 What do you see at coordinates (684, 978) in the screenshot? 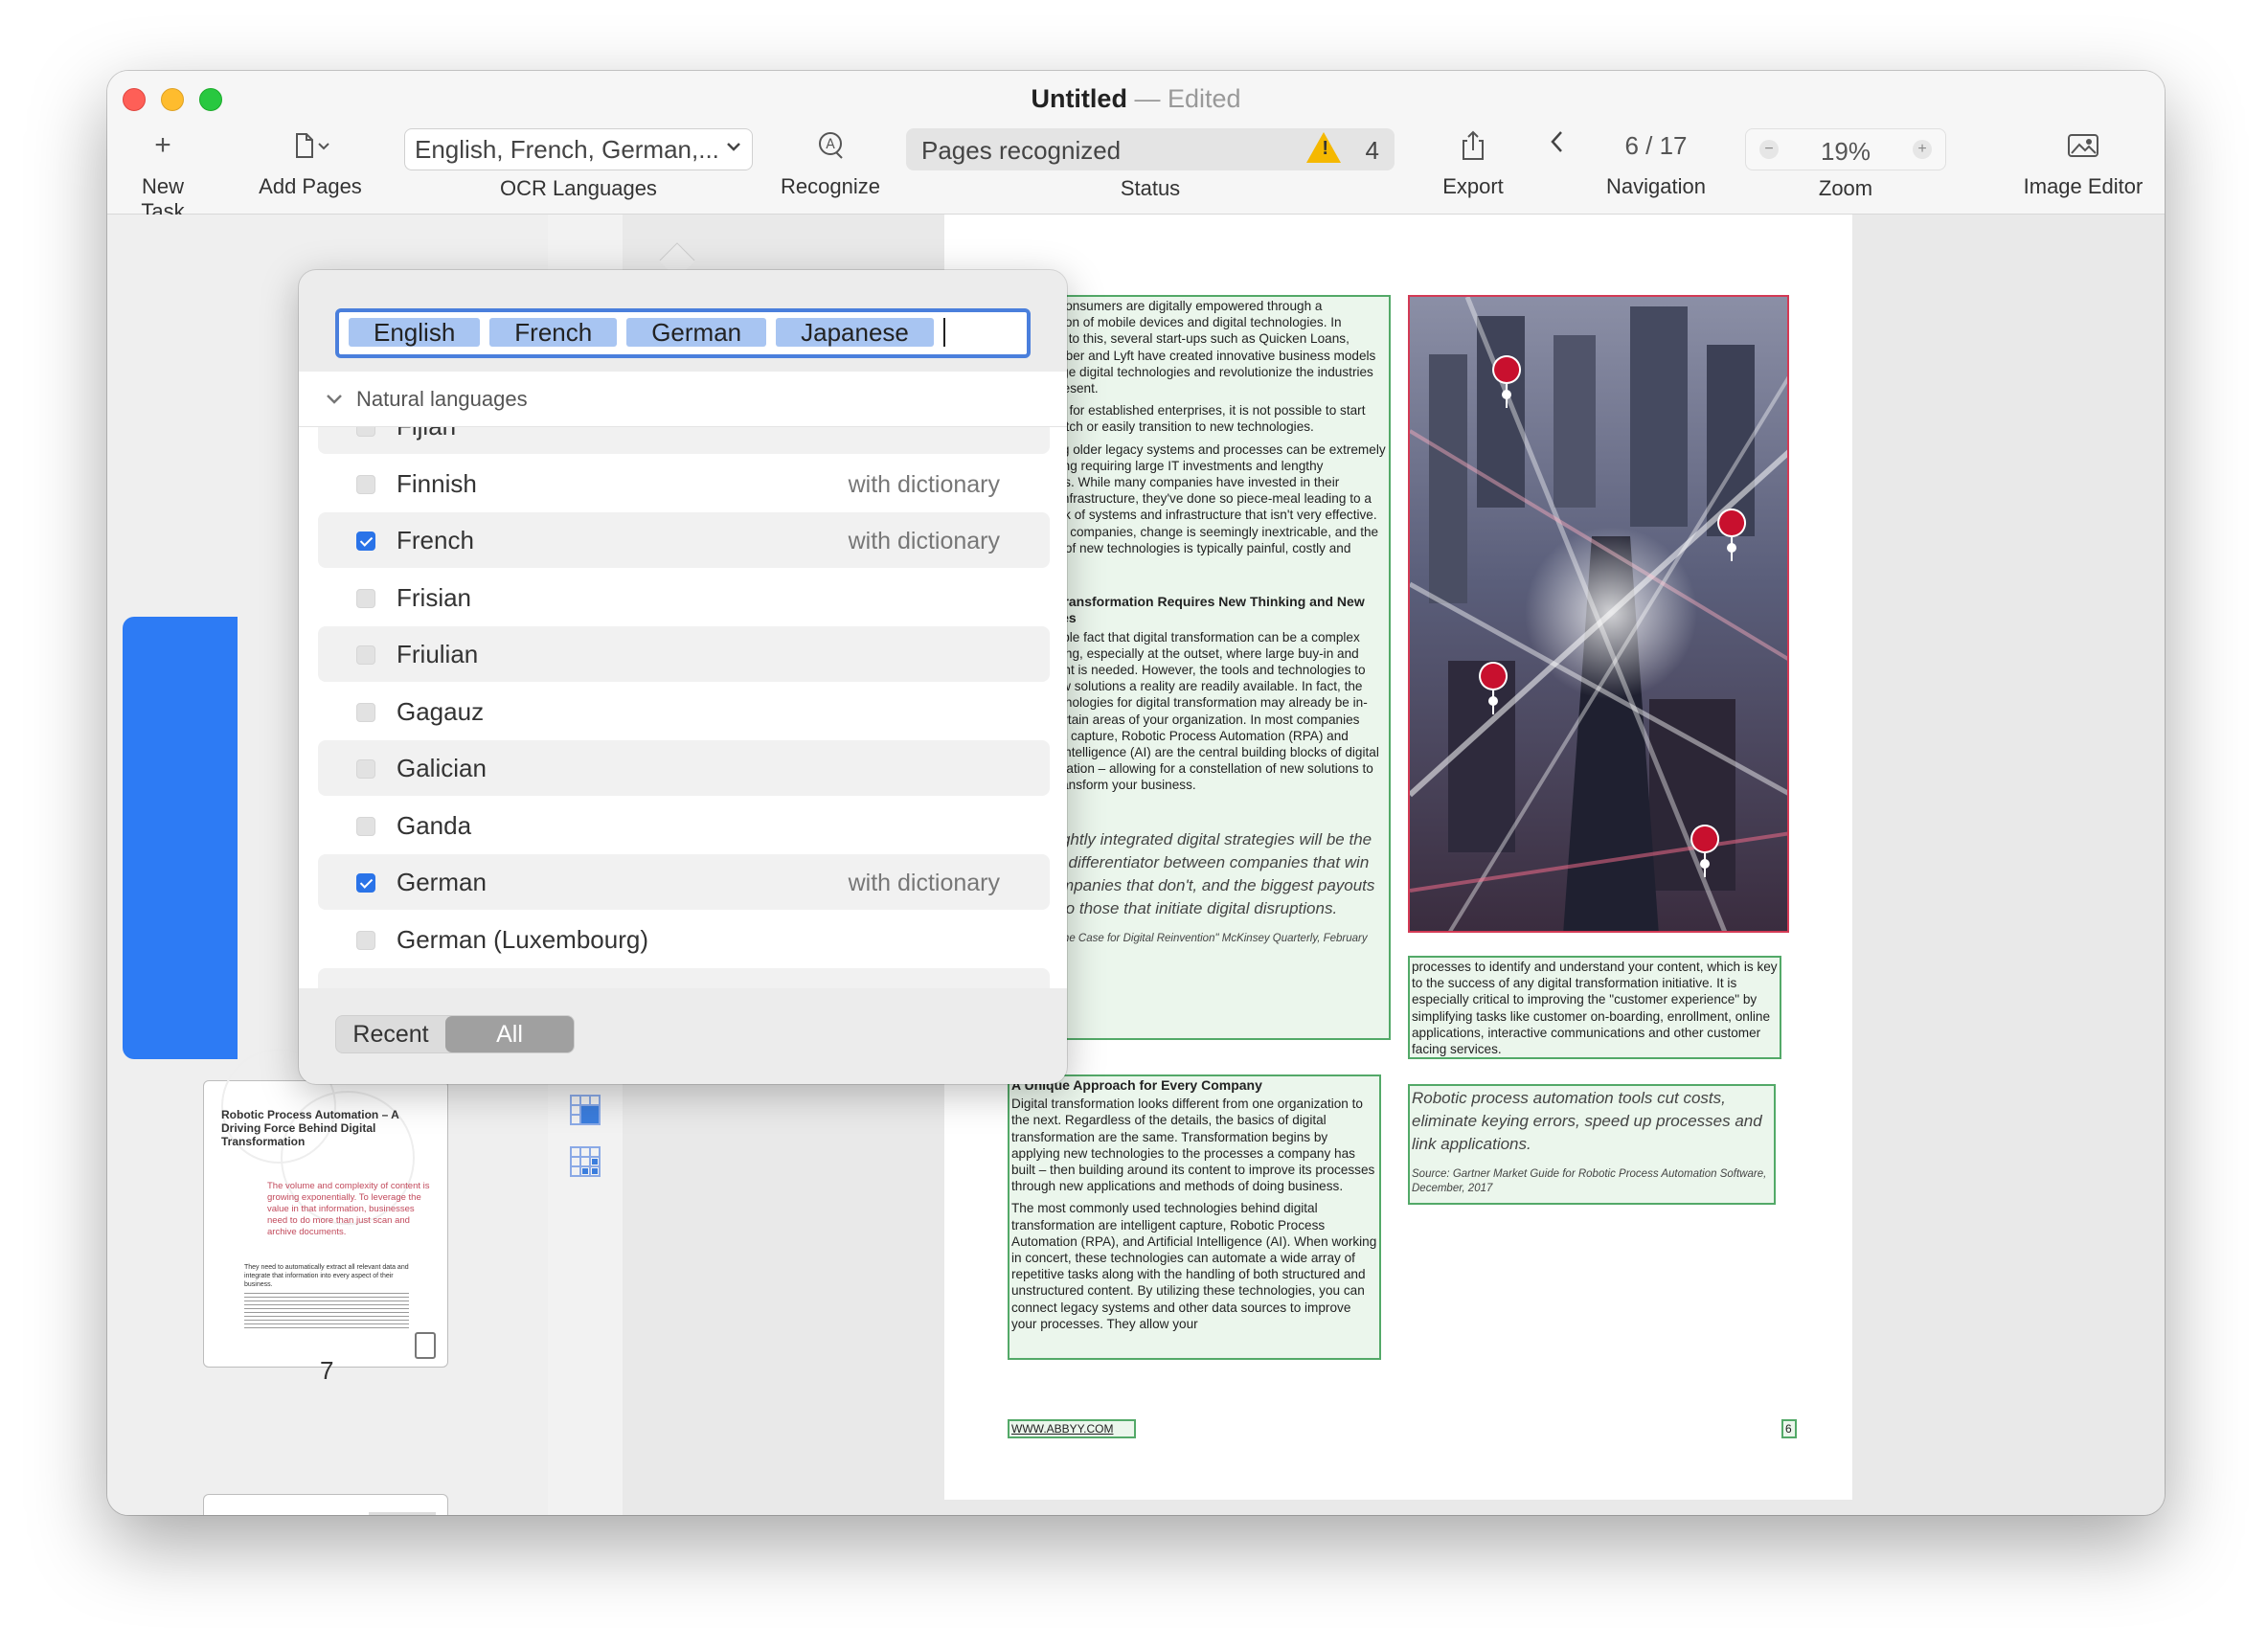
I see `language-row-next` at bounding box center [684, 978].